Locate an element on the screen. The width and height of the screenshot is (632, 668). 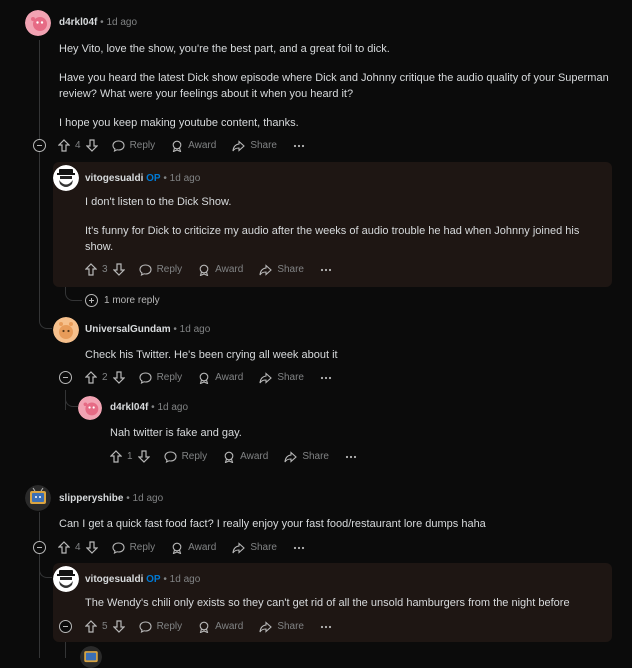
comment-meta: UniversalGundam • 1d ago is located at coordinates (147, 329).